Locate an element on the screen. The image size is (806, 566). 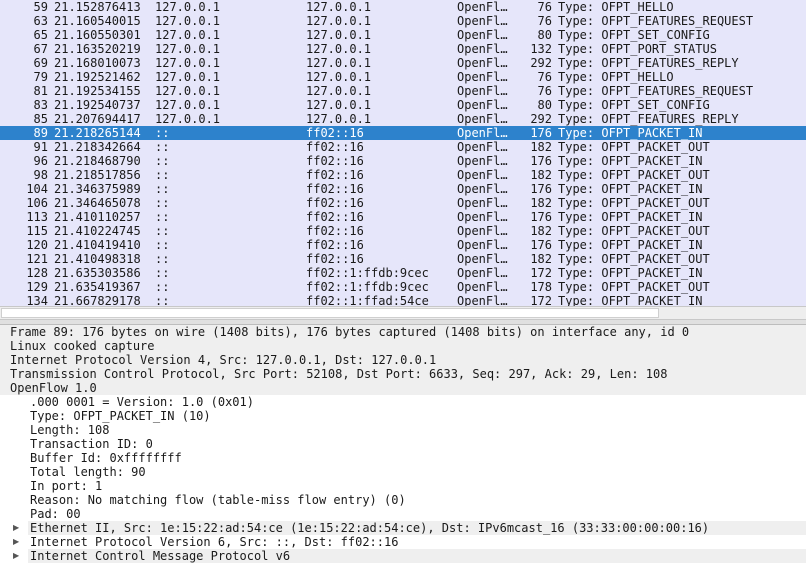
packet-number: 115 is located at coordinates (37, 231).